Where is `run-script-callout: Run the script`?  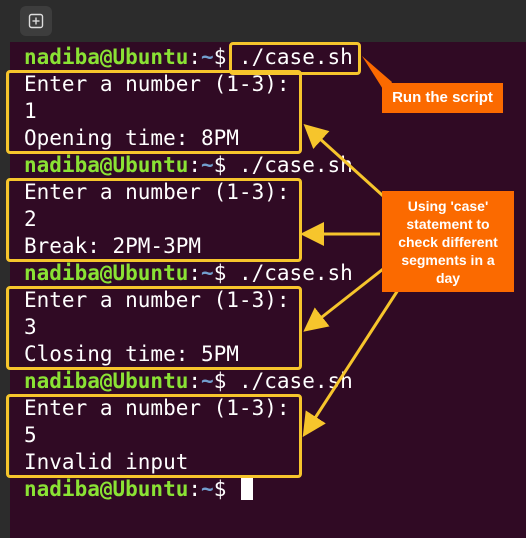
run-script-callout: Run the script is located at coordinates (442, 98).